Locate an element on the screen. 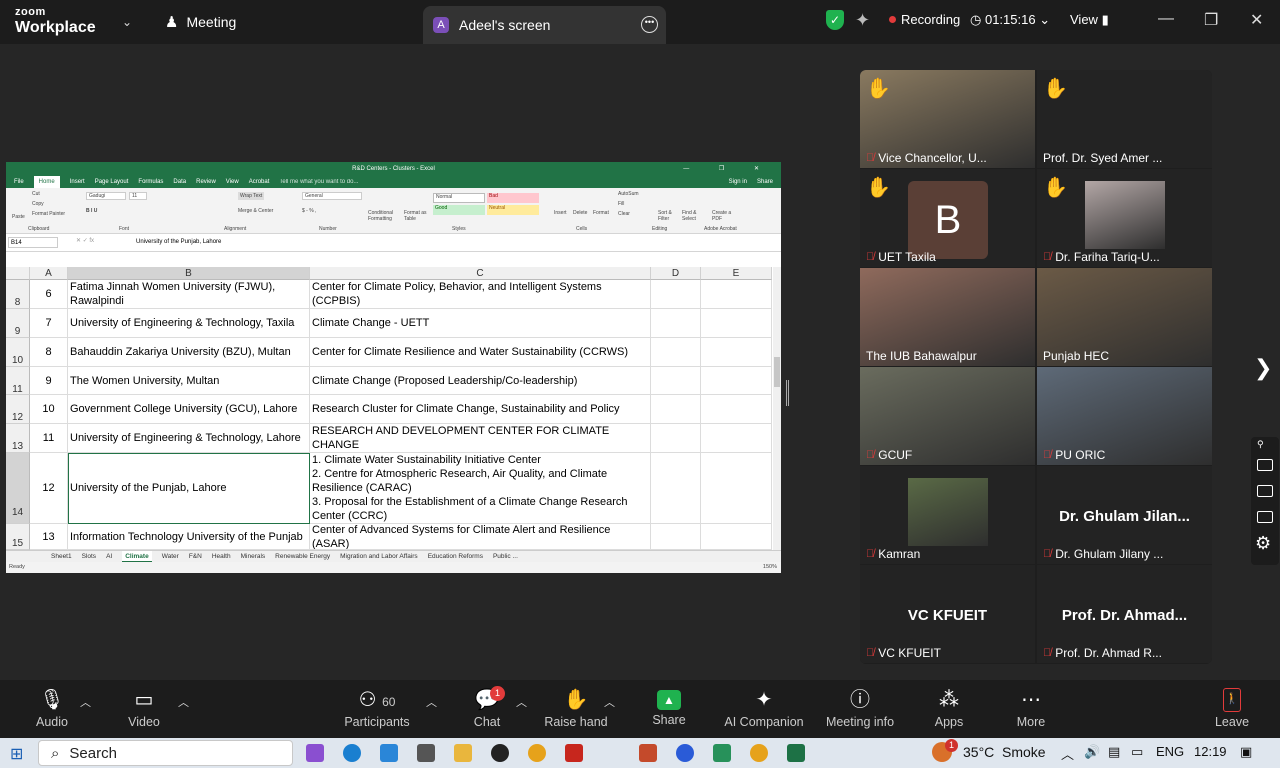 This screenshot has width=1280, height=768. autosum-button: AutoSum is located at coordinates (628, 194).